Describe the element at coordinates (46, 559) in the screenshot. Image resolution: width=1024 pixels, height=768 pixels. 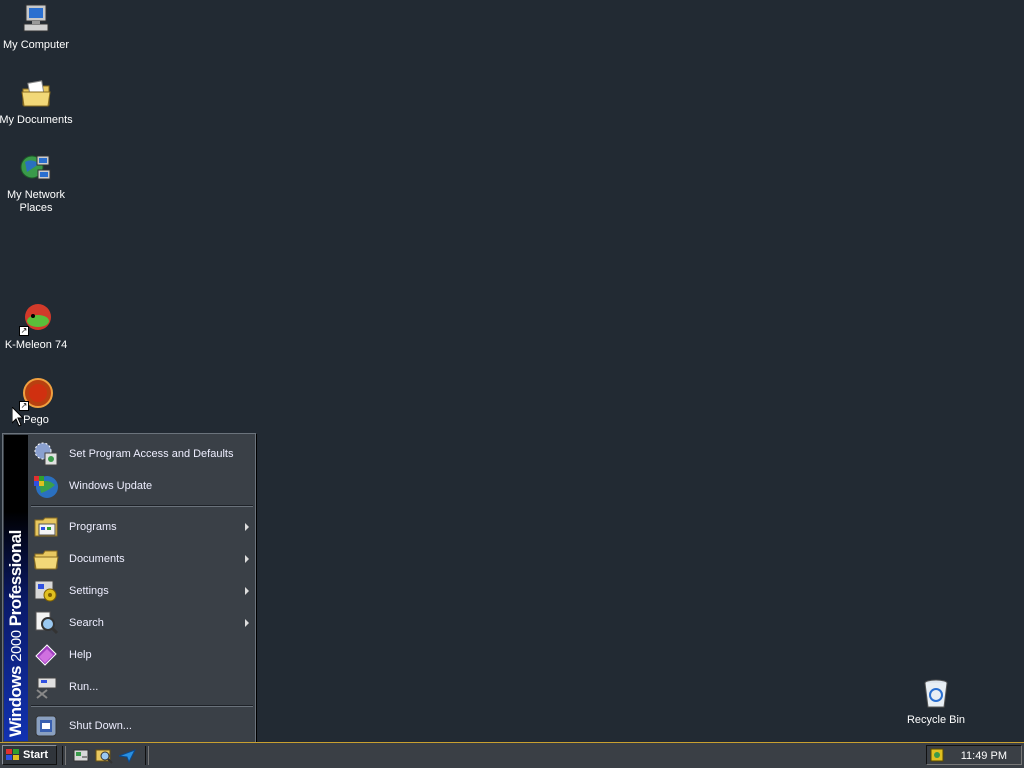
I see `documents-folder-icon` at that location.